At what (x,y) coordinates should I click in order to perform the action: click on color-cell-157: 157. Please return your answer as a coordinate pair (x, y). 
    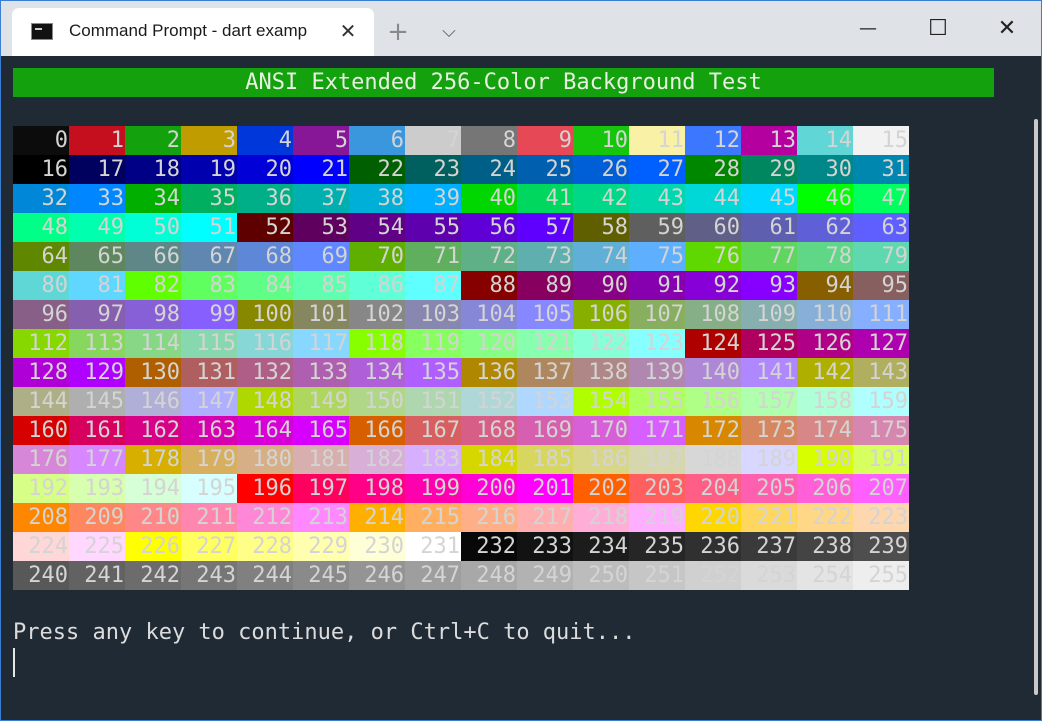
    Looking at the image, I should click on (769, 401).